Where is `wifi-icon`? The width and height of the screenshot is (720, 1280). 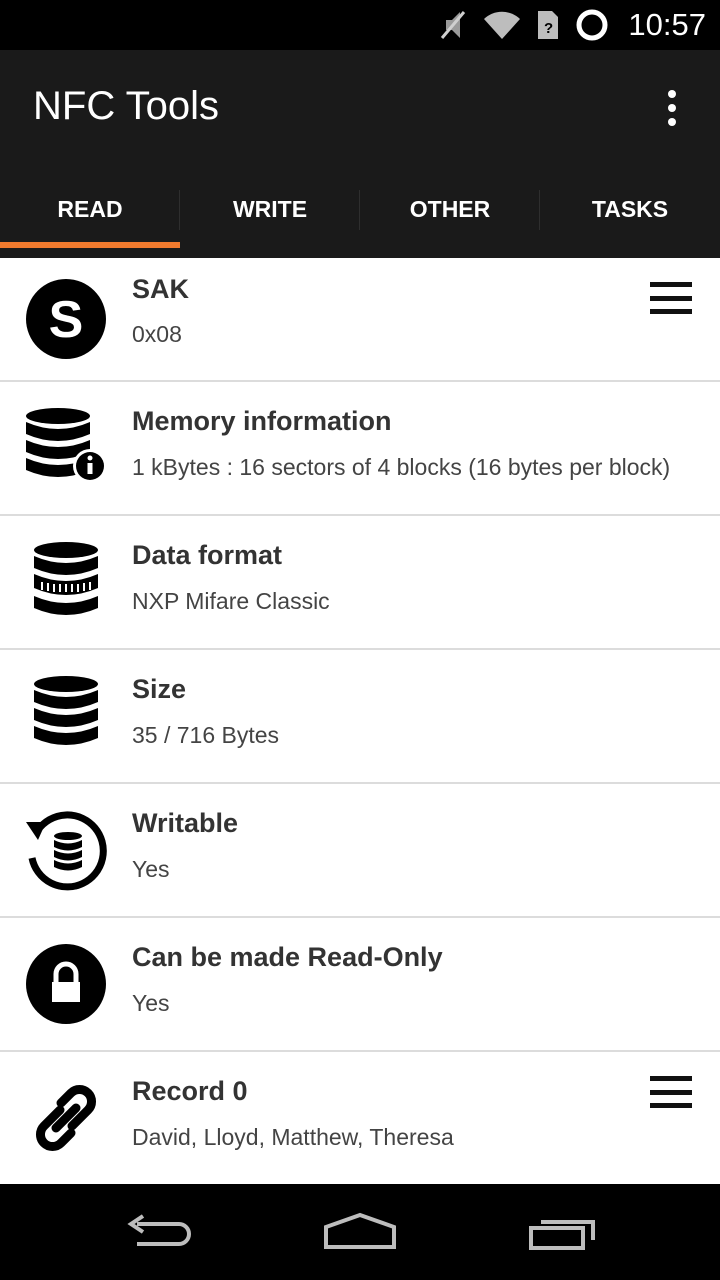
wifi-icon is located at coordinates (502, 25).